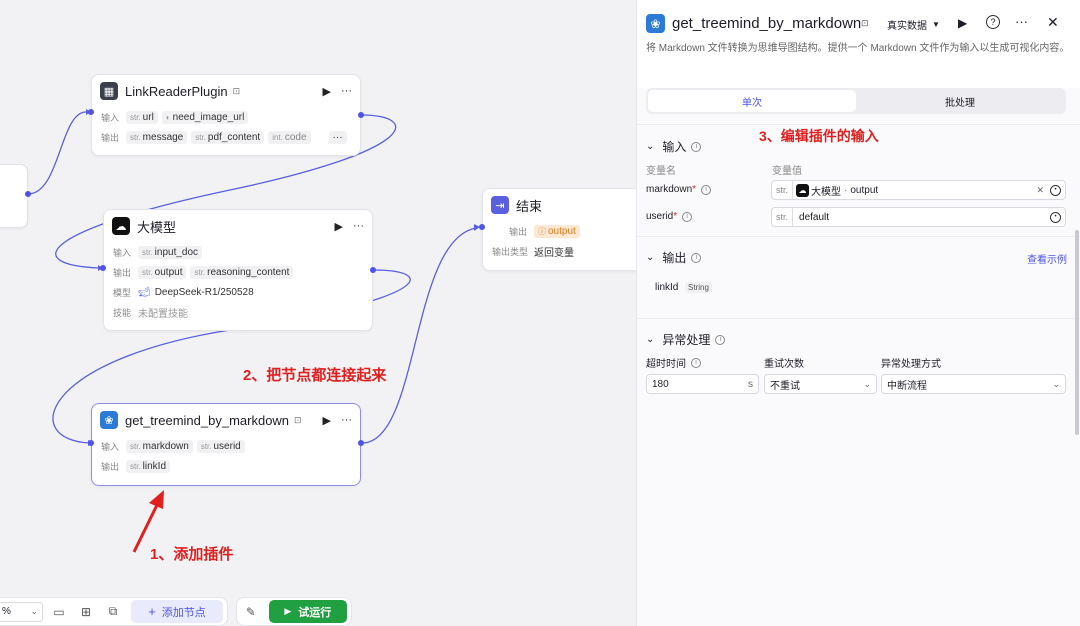 This screenshot has height=626, width=1080. Describe the element at coordinates (783, 217) in the screenshot. I see `type-str-icon: str.` at that location.